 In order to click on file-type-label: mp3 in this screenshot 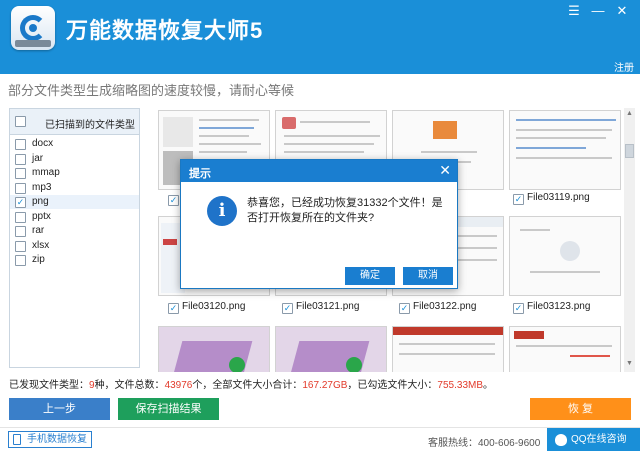, I will do `click(42, 187)`.